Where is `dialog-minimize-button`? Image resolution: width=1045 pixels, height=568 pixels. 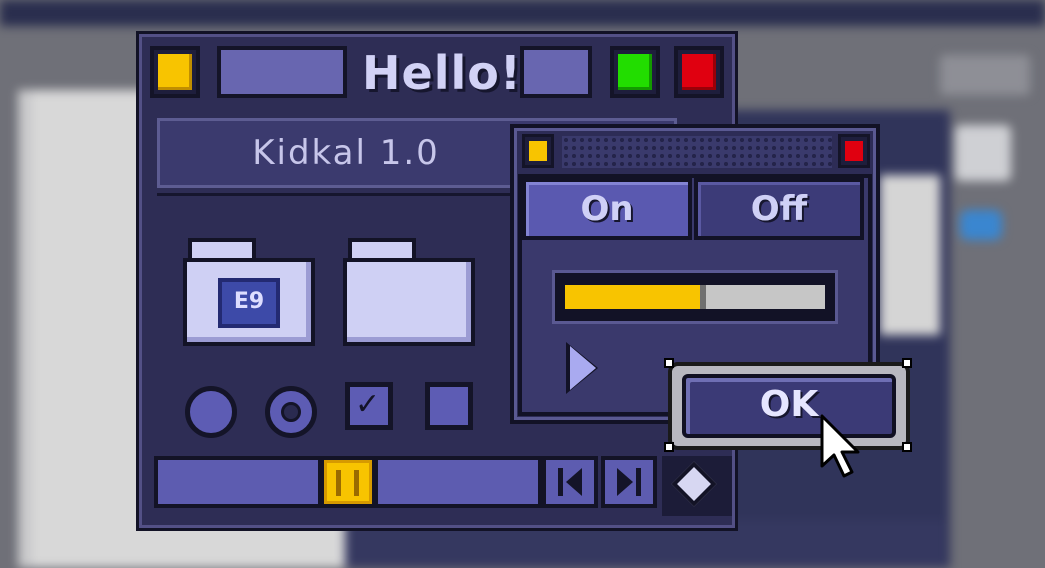 dialog-minimize-button is located at coordinates (538, 151).